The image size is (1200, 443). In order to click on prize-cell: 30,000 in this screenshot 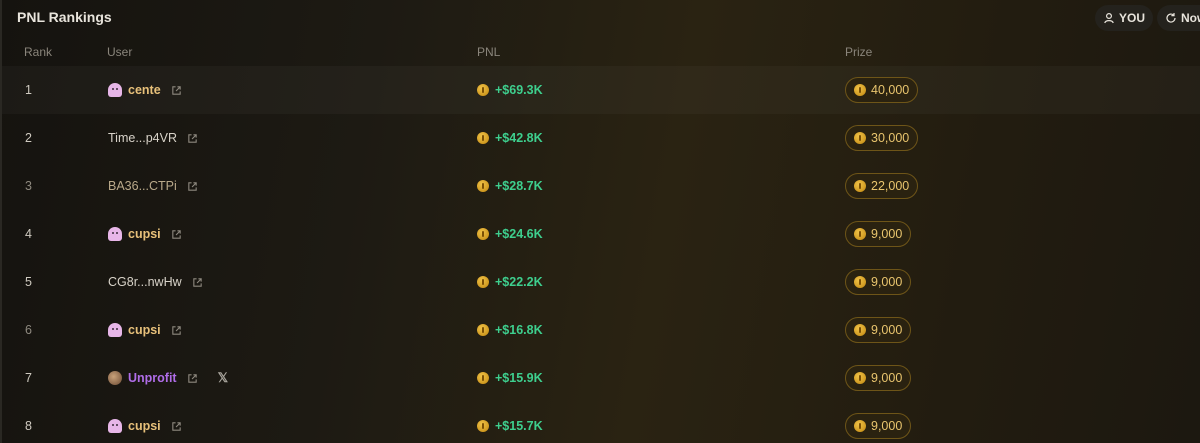, I will do `click(882, 138)`.